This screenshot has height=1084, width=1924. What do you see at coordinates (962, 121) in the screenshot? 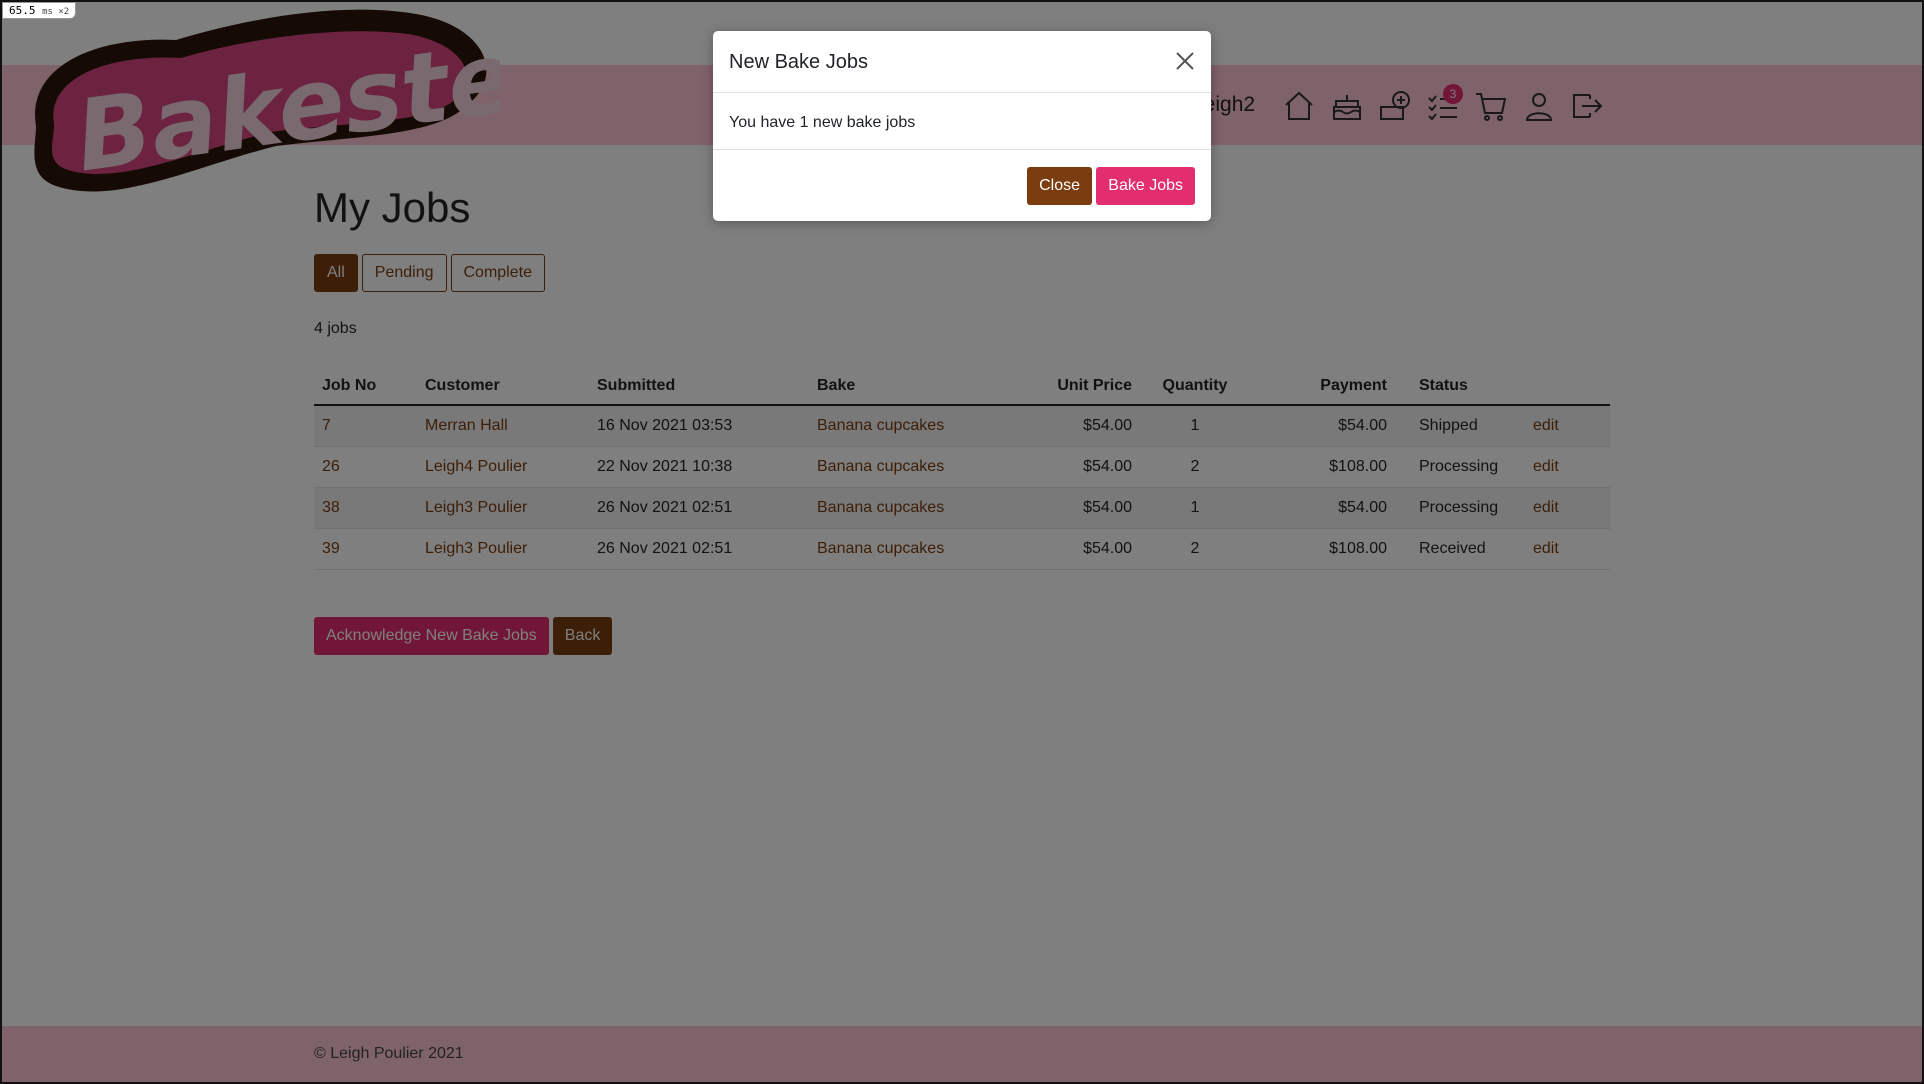
I see `modal-body: You have 1 new bake jobs` at bounding box center [962, 121].